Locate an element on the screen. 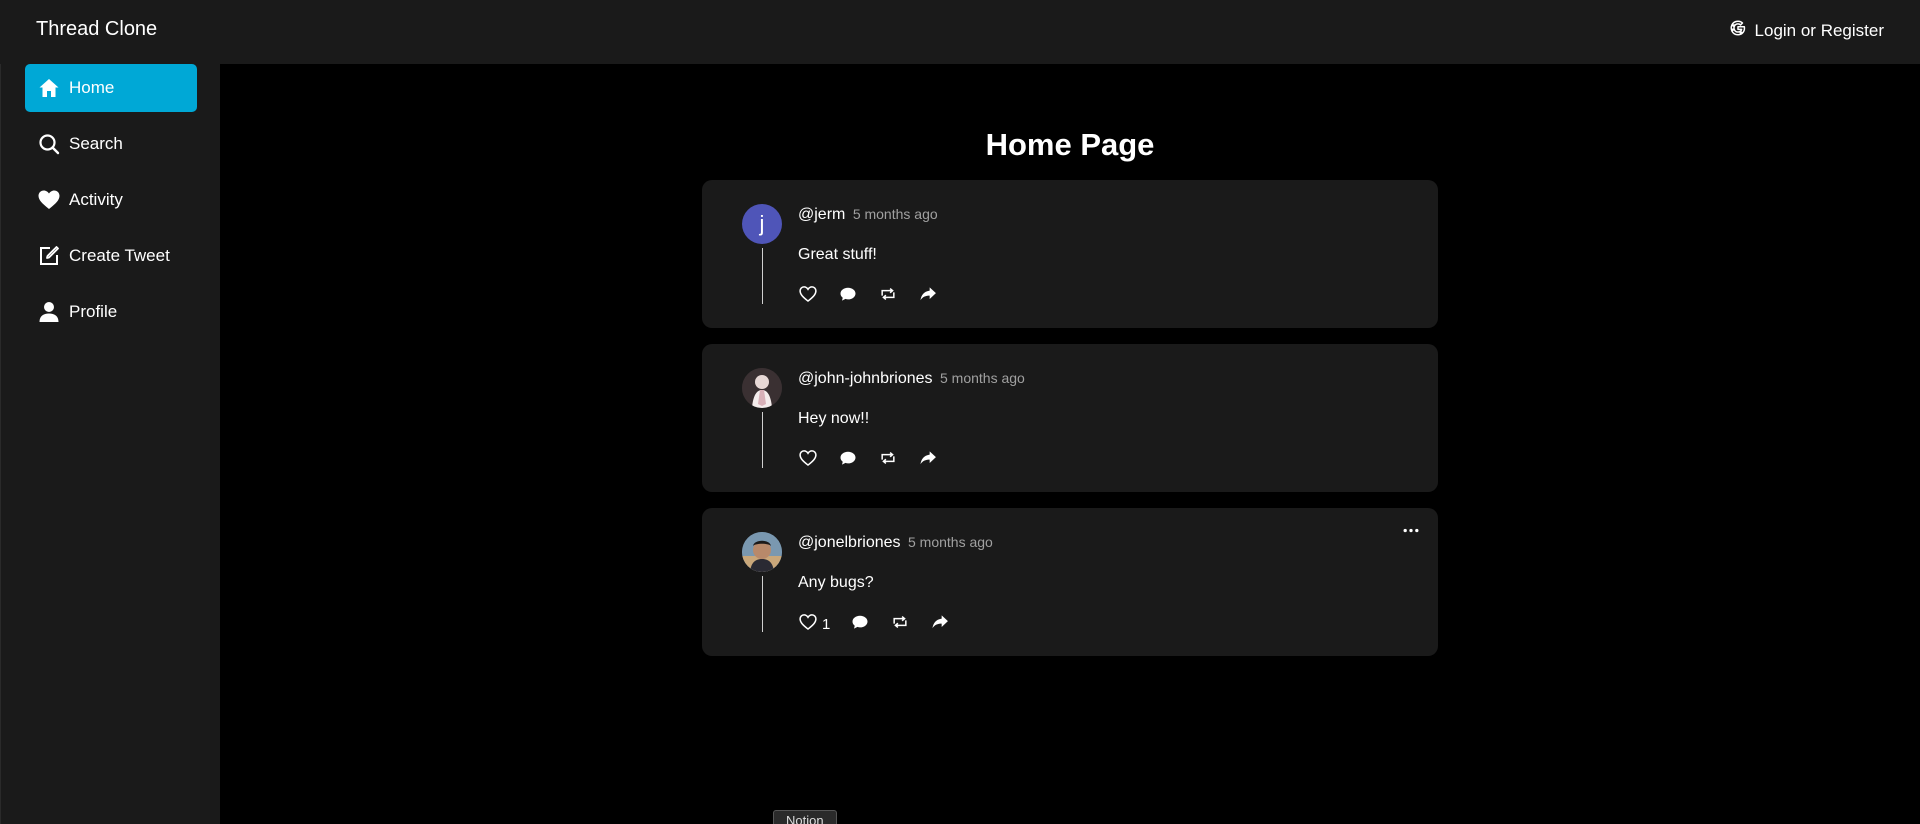  search-icon is located at coordinates (49, 144).